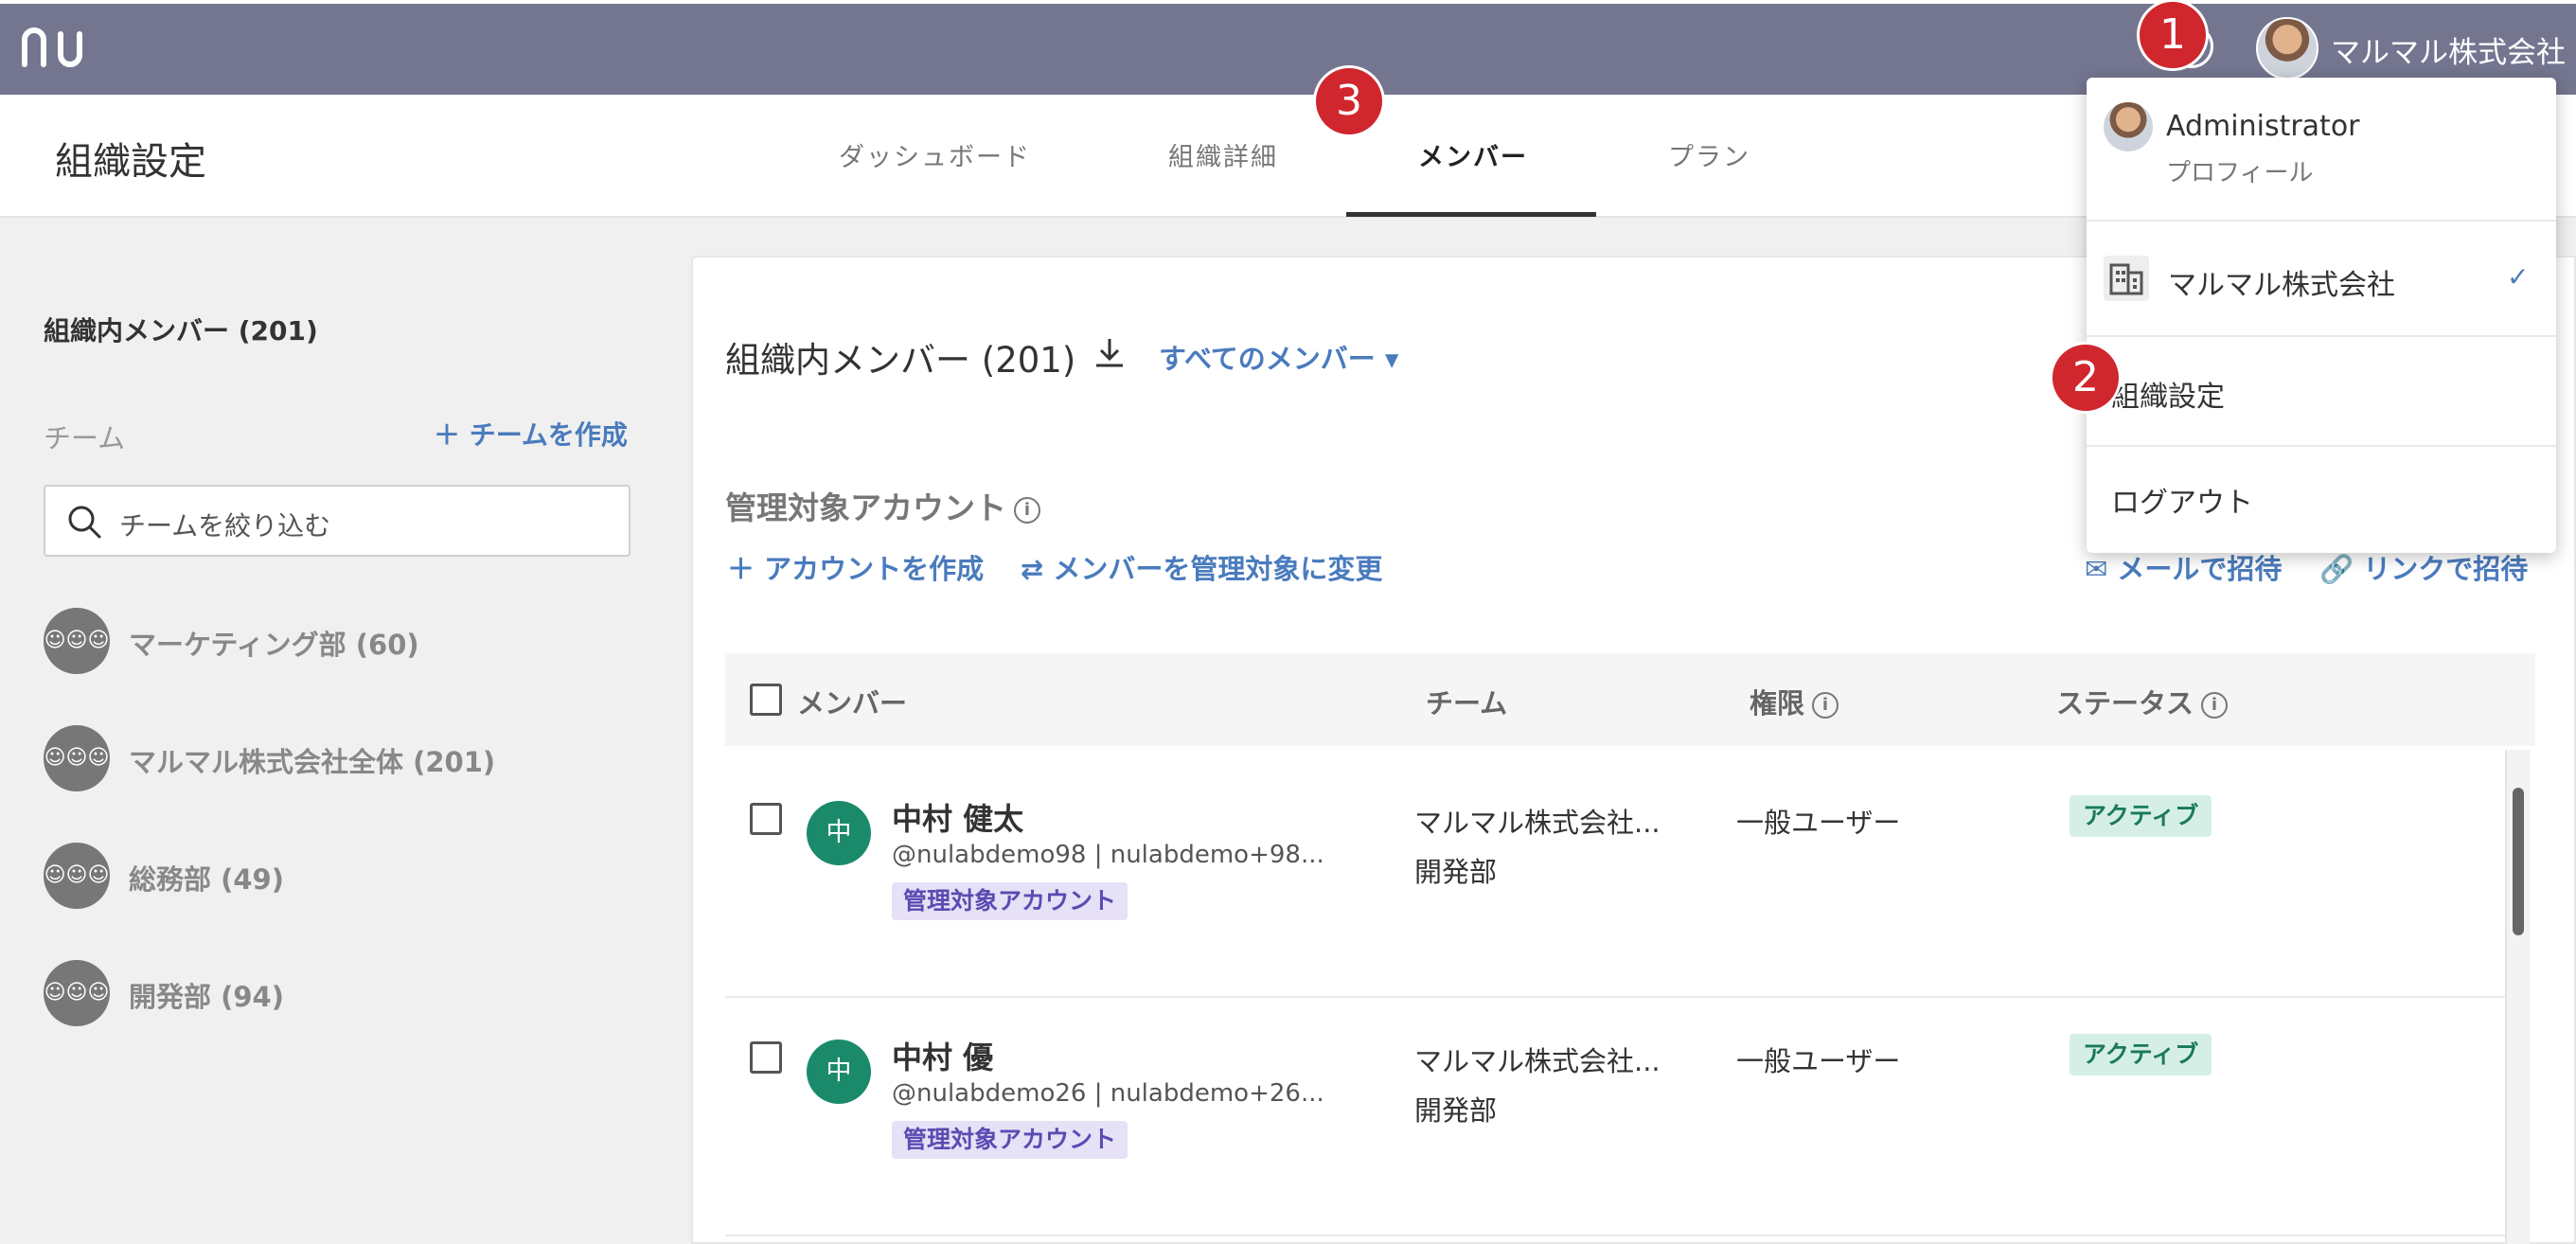  I want to click on step-marker-2: 2, so click(2085, 378).